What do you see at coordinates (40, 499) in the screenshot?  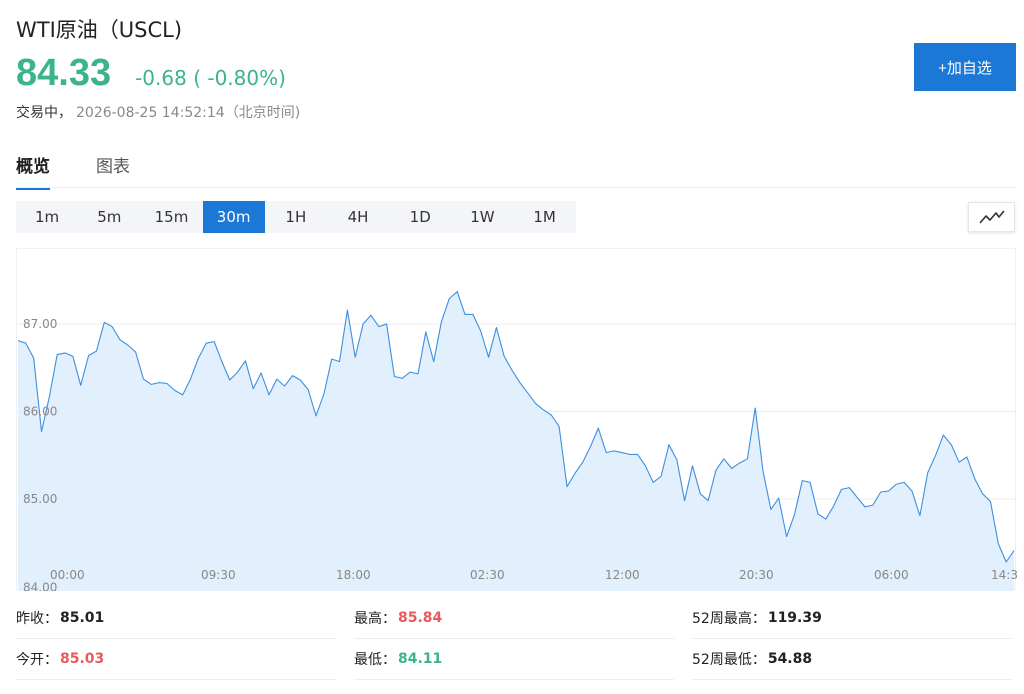 I see `y-tick-label: 85.00` at bounding box center [40, 499].